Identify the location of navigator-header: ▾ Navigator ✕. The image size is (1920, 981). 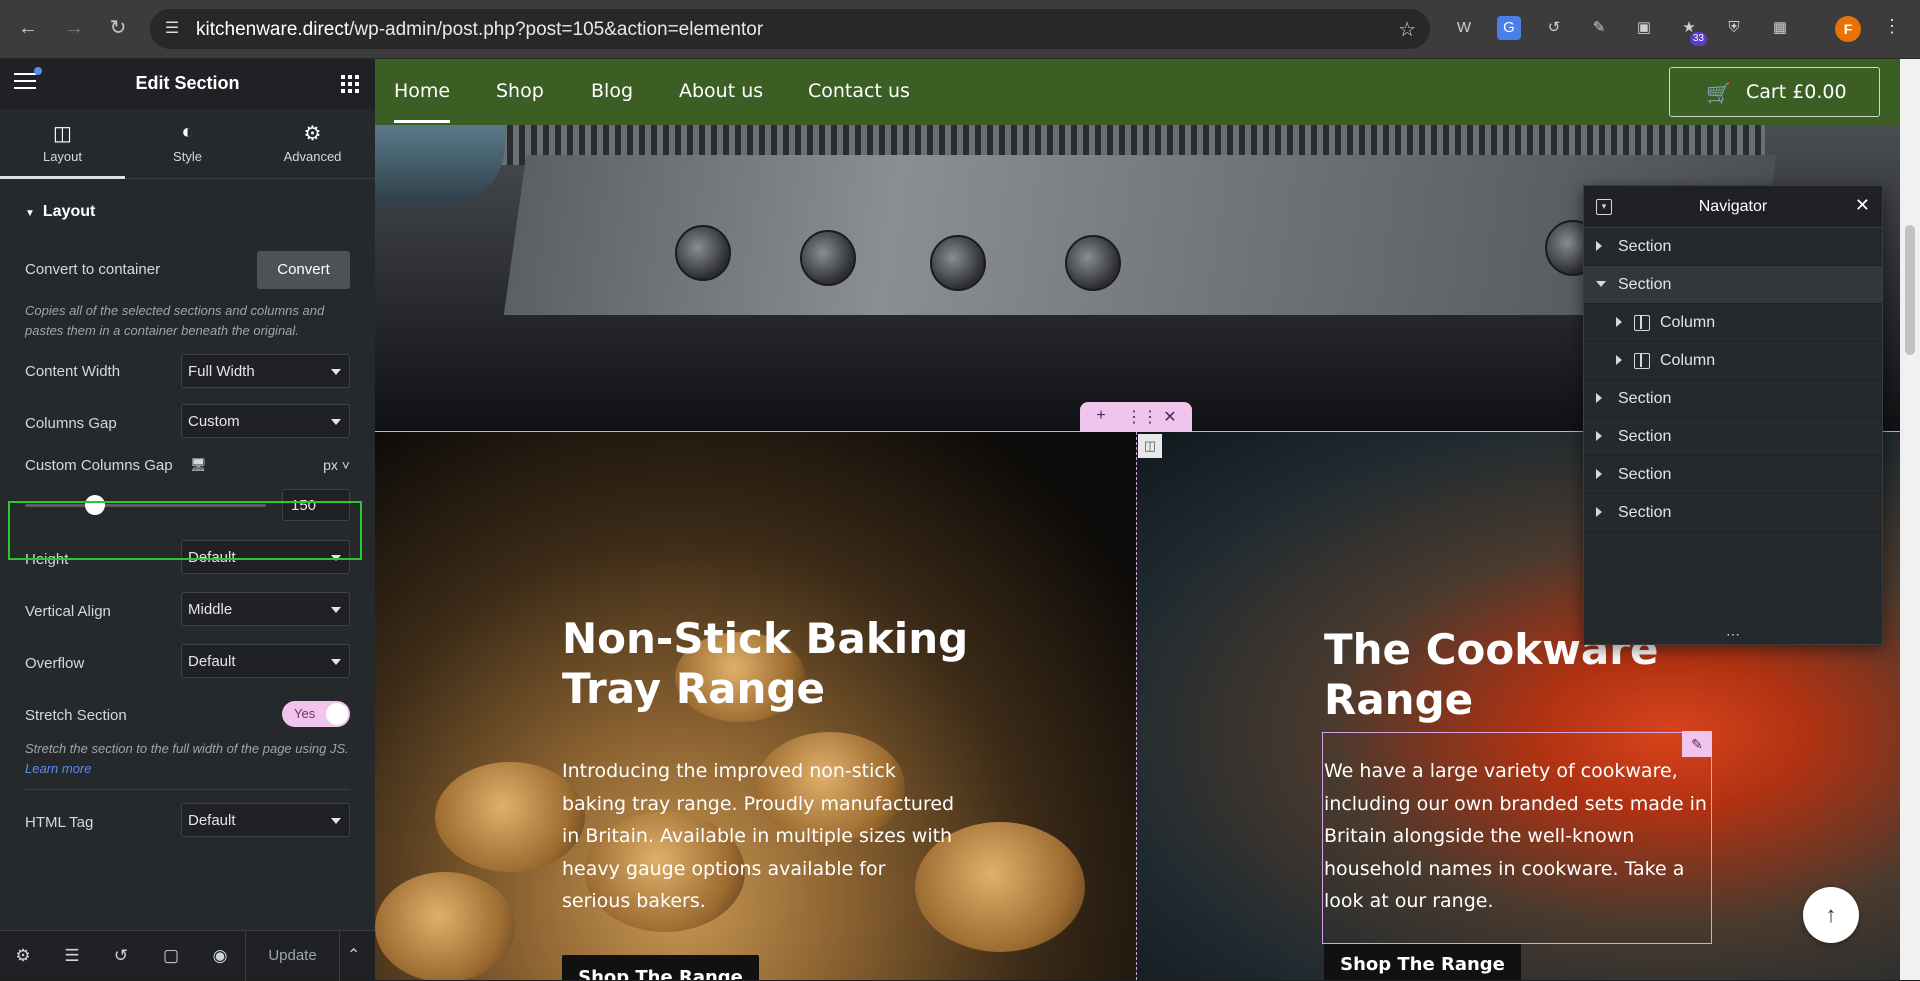
(1733, 207).